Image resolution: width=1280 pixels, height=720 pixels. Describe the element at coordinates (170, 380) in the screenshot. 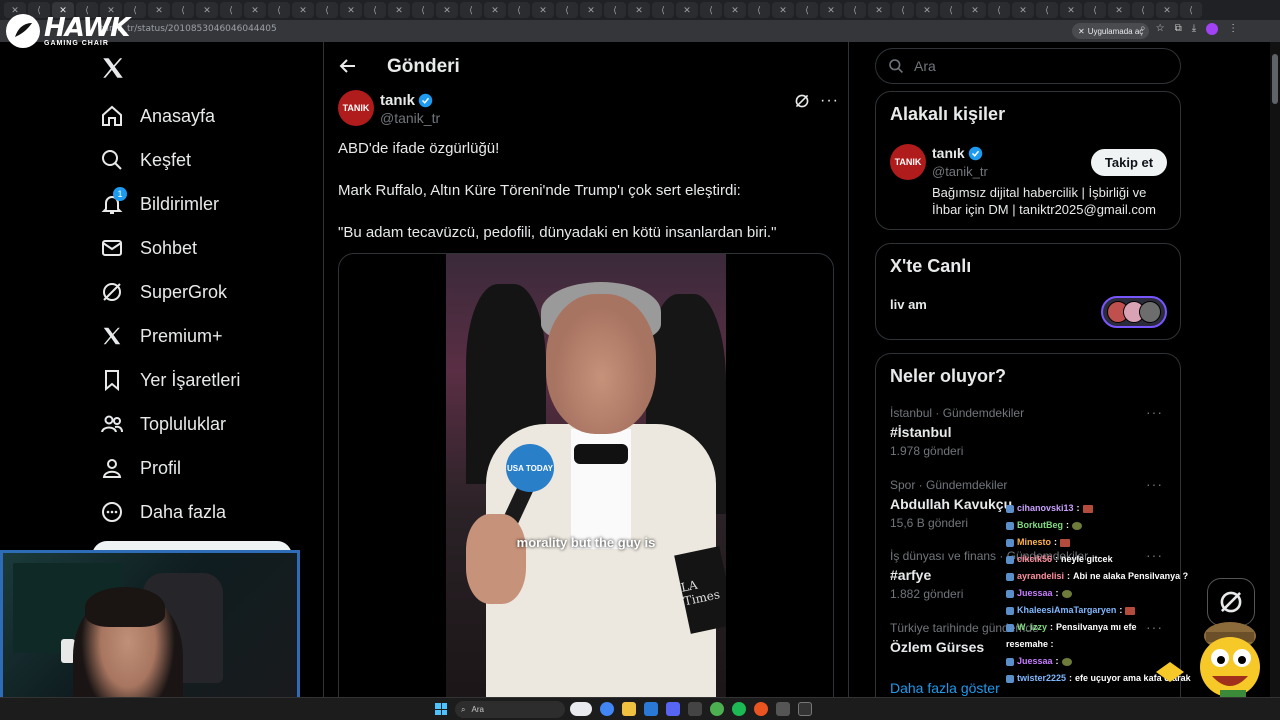

I see `nav-item-bookmark: Yer İşaretleri` at that location.